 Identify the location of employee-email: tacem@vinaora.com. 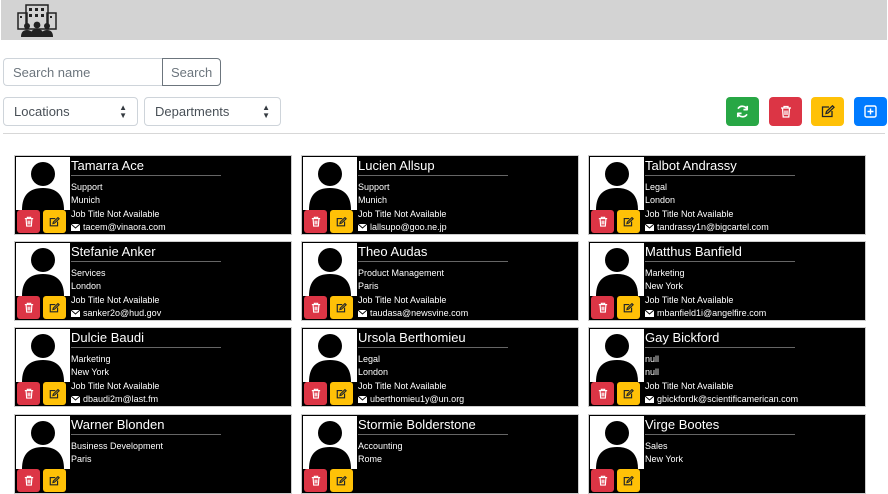
(124, 227).